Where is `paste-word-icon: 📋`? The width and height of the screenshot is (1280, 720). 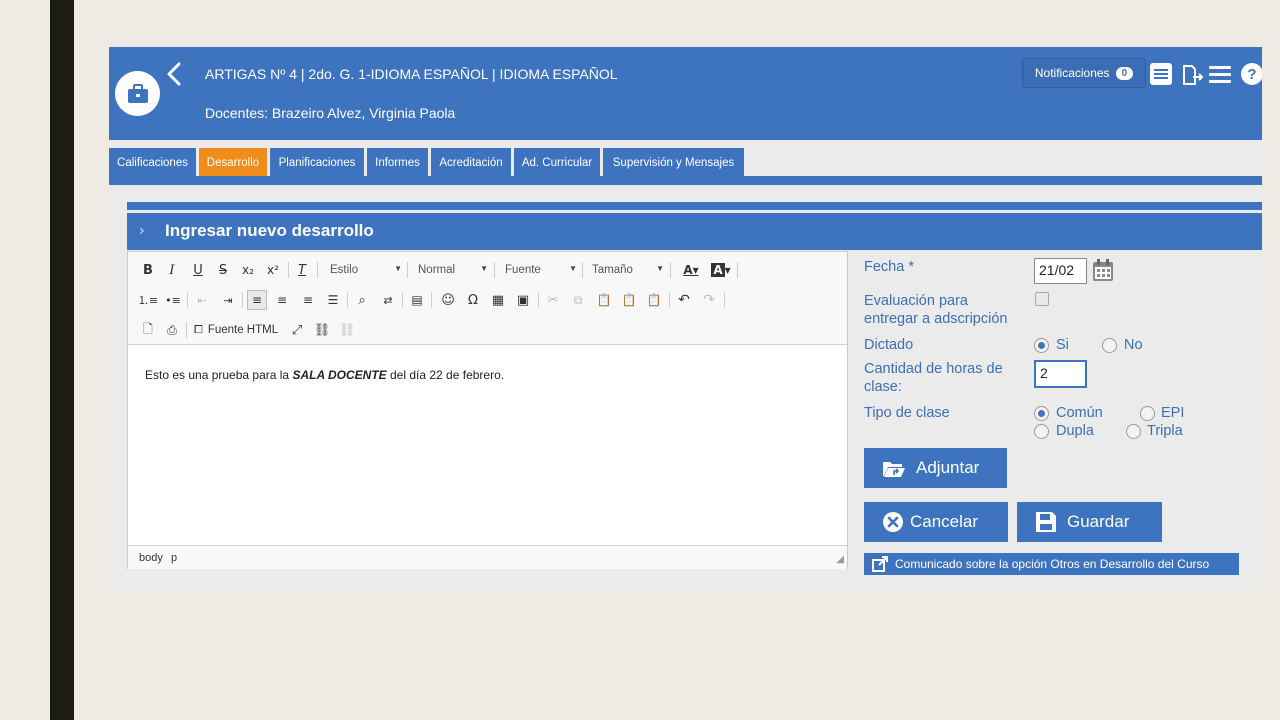 paste-word-icon: 📋 is located at coordinates (654, 300).